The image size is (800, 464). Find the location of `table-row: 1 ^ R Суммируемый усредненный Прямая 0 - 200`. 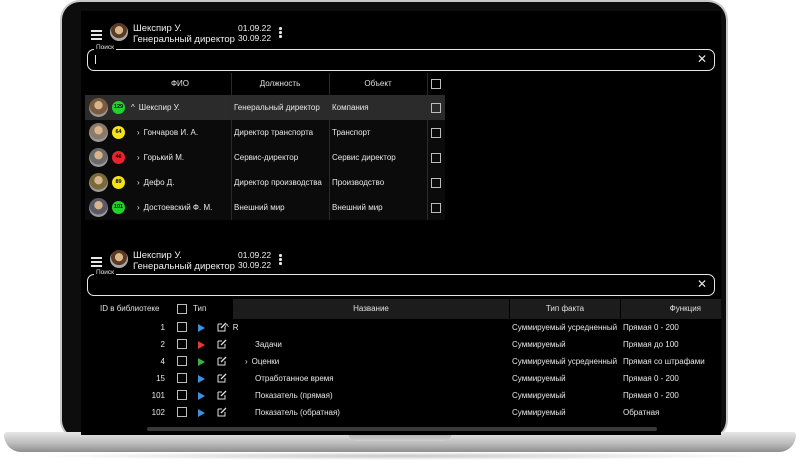

table-row: 1 ^ R Суммируемый усредненный Прямая 0 - 200 is located at coordinates (403, 327).